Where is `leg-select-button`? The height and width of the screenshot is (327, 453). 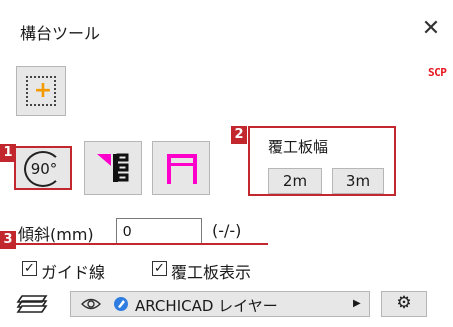
leg-select-button is located at coordinates (113, 168).